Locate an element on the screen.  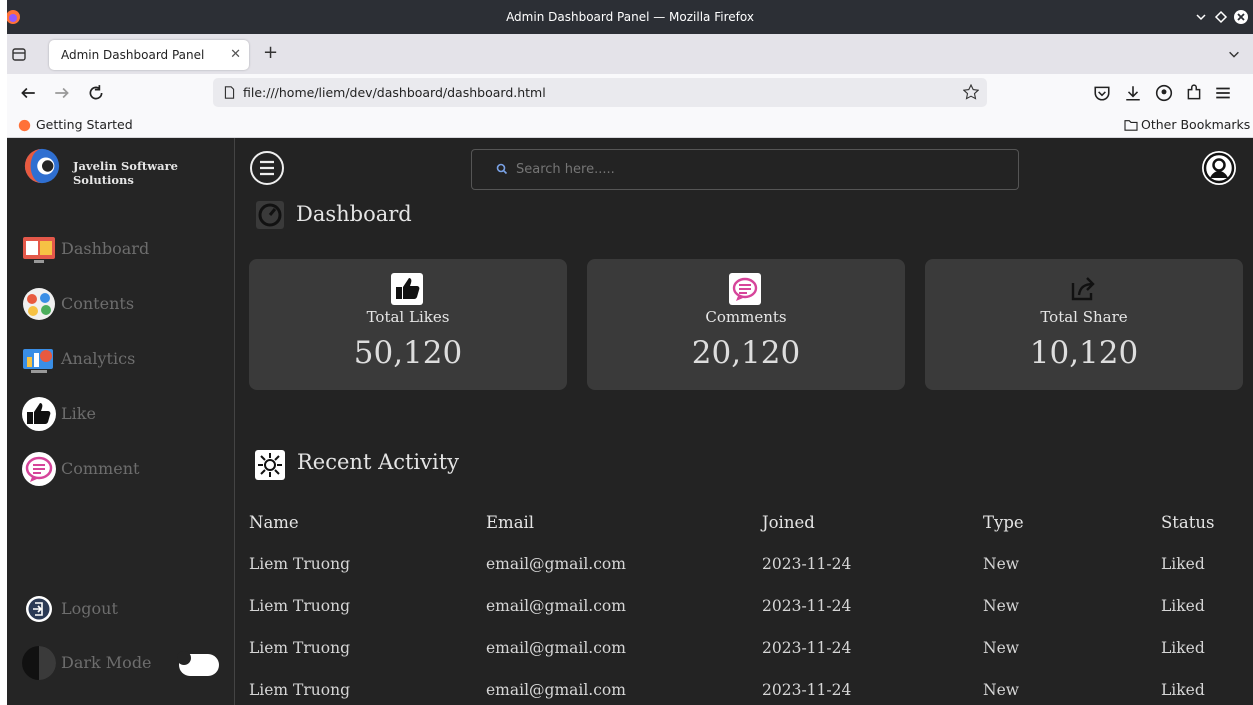
account-icon is located at coordinates (1164, 93).